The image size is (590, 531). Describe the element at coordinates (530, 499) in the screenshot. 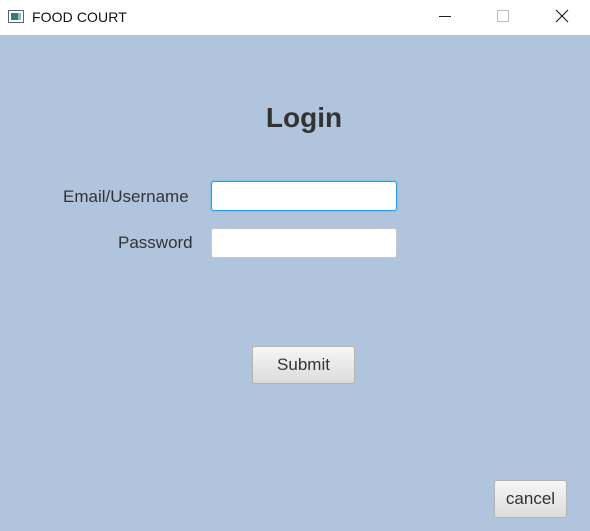

I see `cancel-button: cancel` at that location.